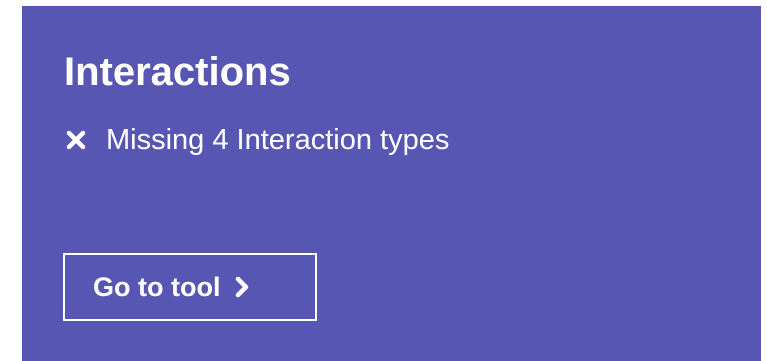 Image resolution: width=767 pixels, height=361 pixels. I want to click on card-title: Interactions, so click(177, 72).